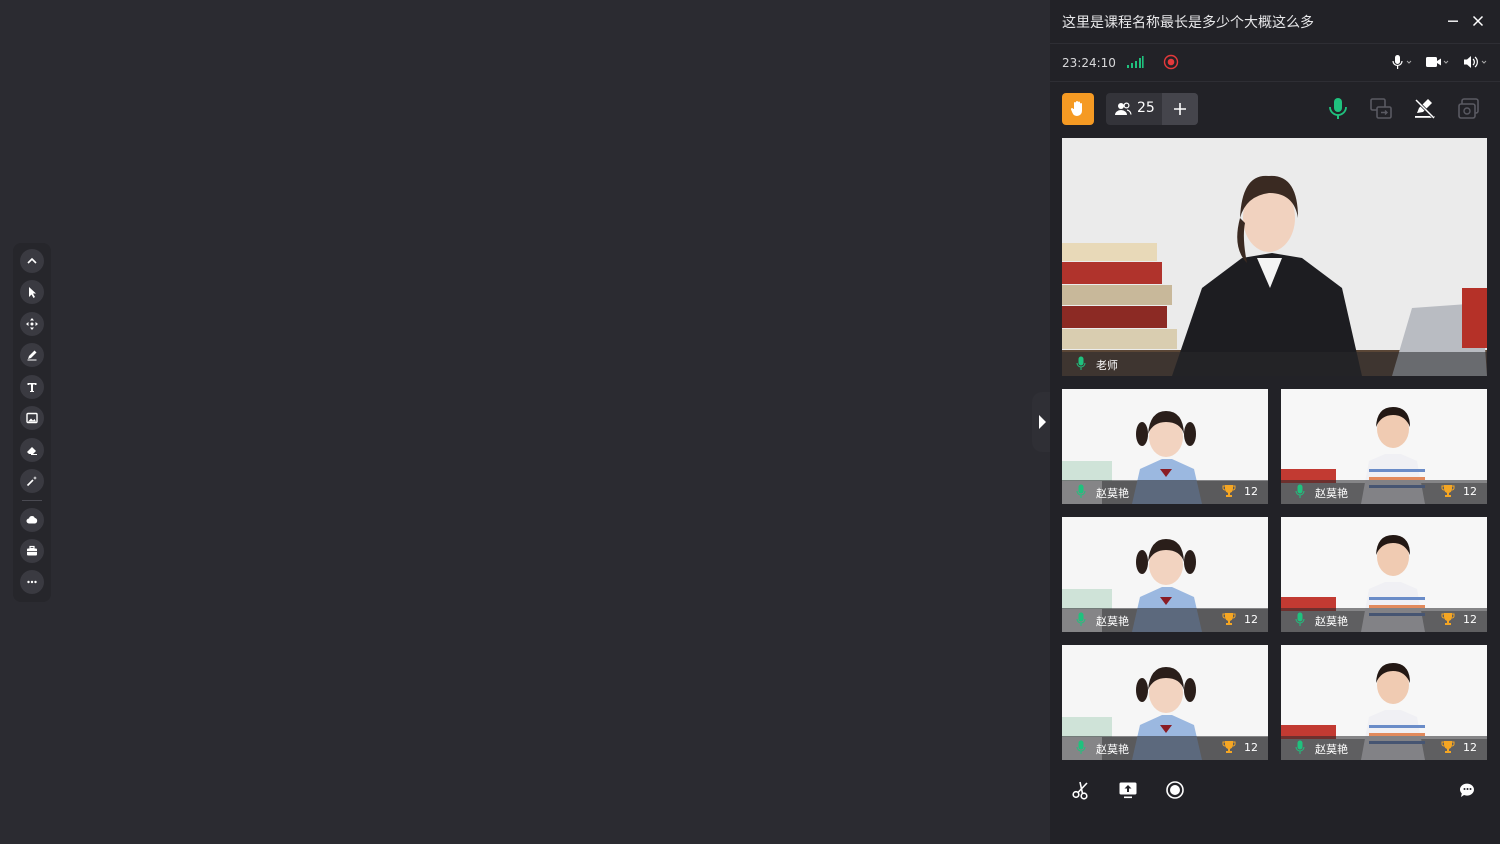 This screenshot has height=844, width=1500. I want to click on teacher-info-bar: 老师, so click(1274, 364).